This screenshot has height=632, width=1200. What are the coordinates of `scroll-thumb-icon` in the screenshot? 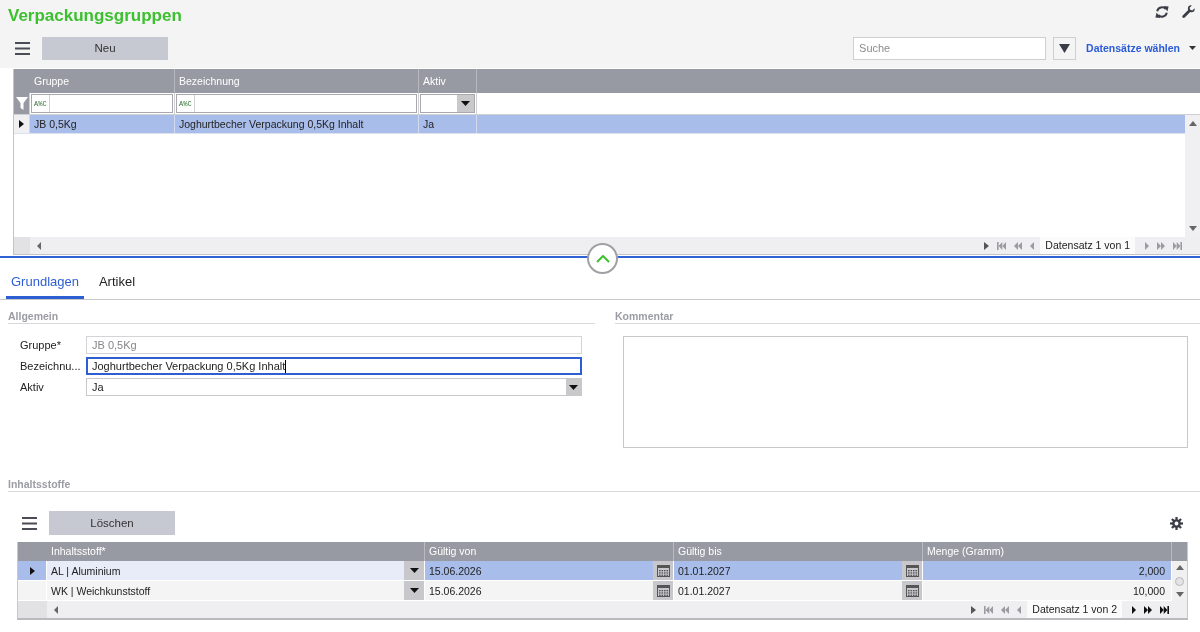 It's located at (1179, 581).